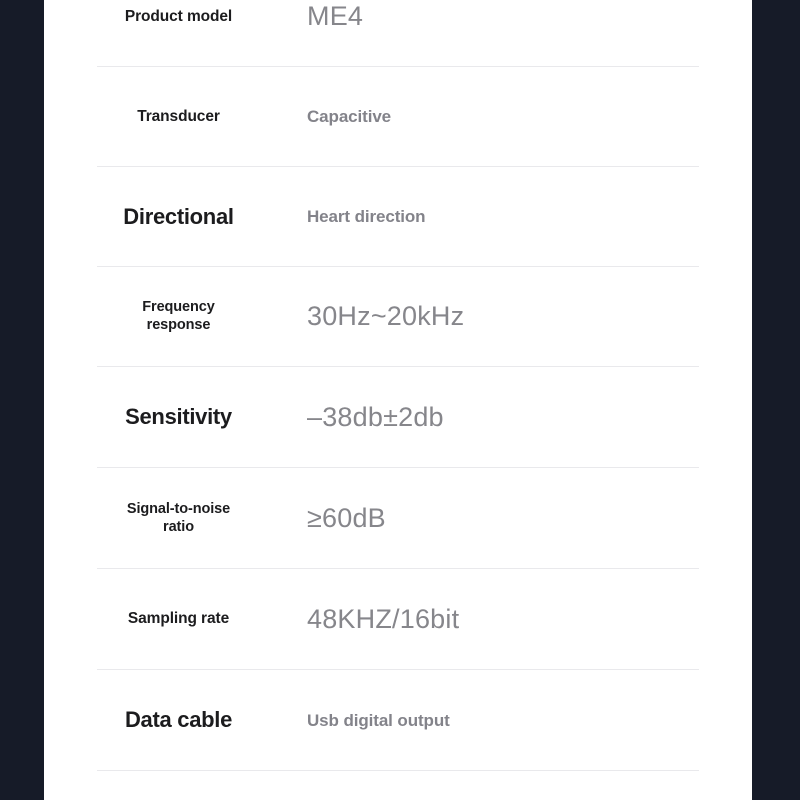  I want to click on spec-label-signal-to-noise-ratio: Signal-to-noise ratio, so click(175, 518).